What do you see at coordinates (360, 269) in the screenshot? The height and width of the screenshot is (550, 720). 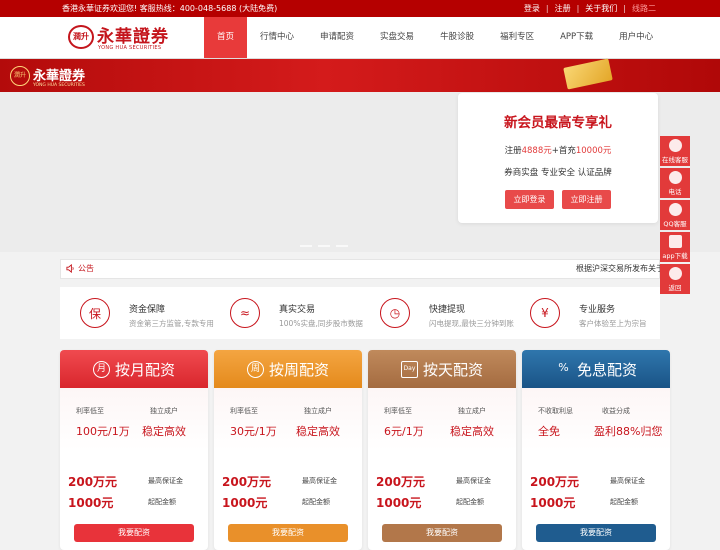 I see `notice-bar: 公告 根据沪深交易所发布关于` at bounding box center [360, 269].